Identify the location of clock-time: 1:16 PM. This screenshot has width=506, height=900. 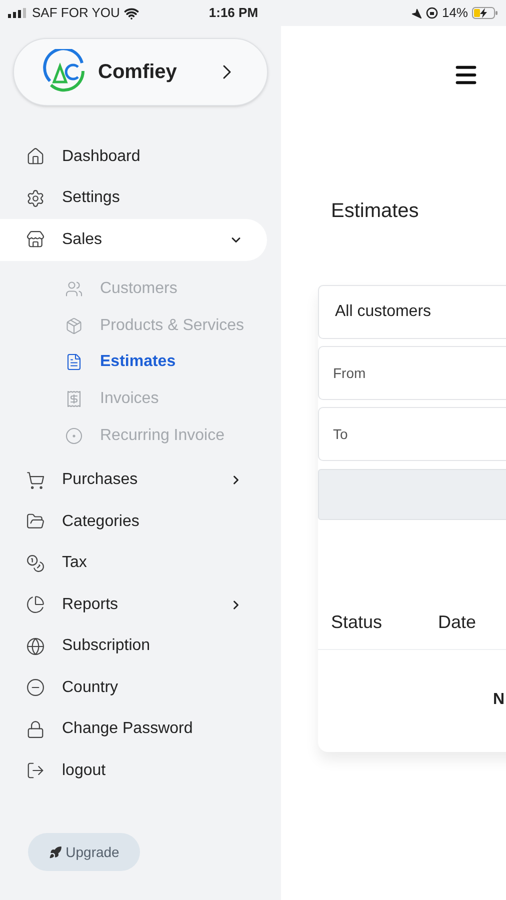
(233, 13).